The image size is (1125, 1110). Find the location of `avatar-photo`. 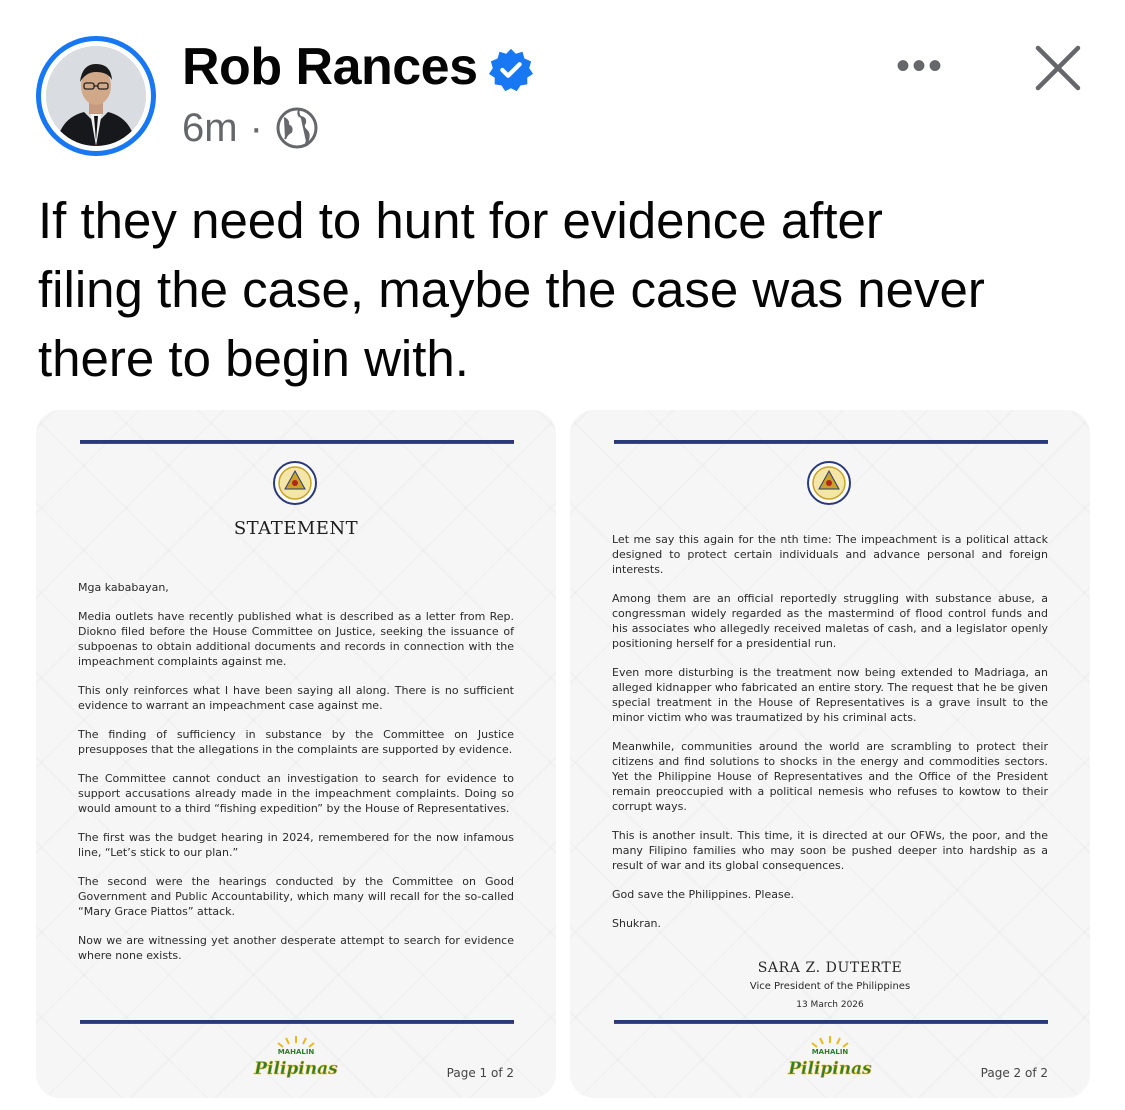

avatar-photo is located at coordinates (96, 96).